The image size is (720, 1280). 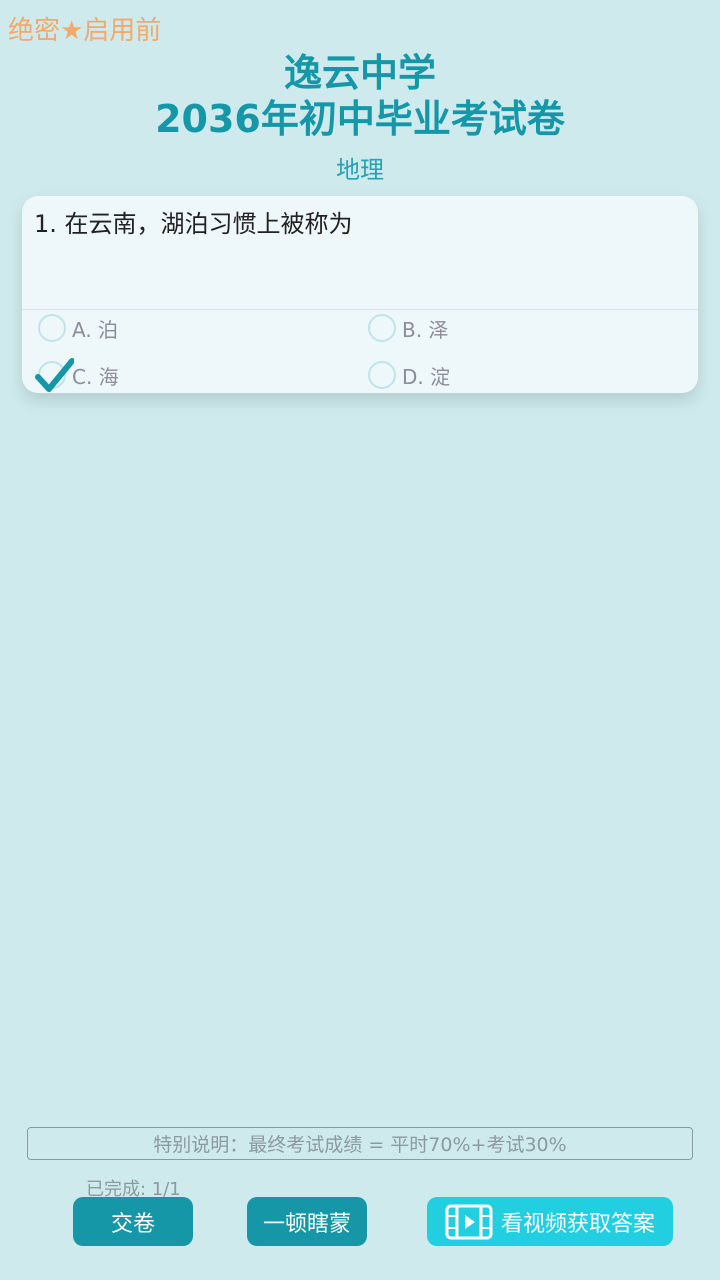 I want to click on option-d: D. 淀, so click(x=409, y=375).